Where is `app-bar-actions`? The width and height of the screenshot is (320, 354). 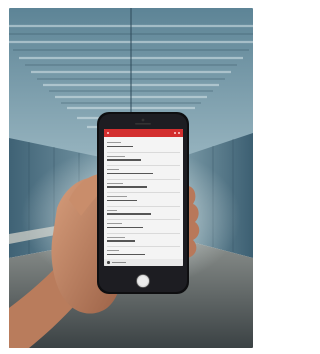
app-bar-actions is located at coordinates (177, 133).